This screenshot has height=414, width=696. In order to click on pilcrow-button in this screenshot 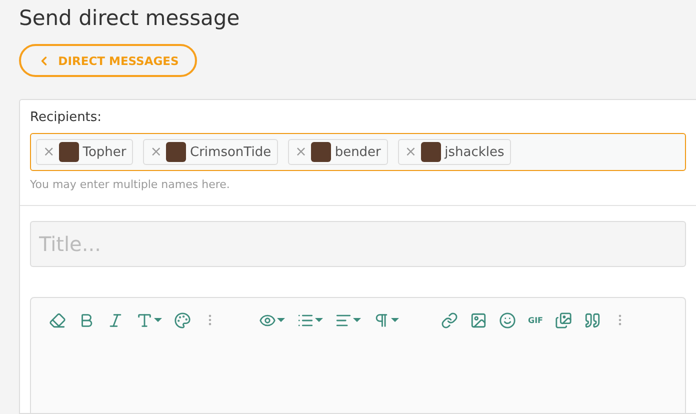, I will do `click(386, 320)`.